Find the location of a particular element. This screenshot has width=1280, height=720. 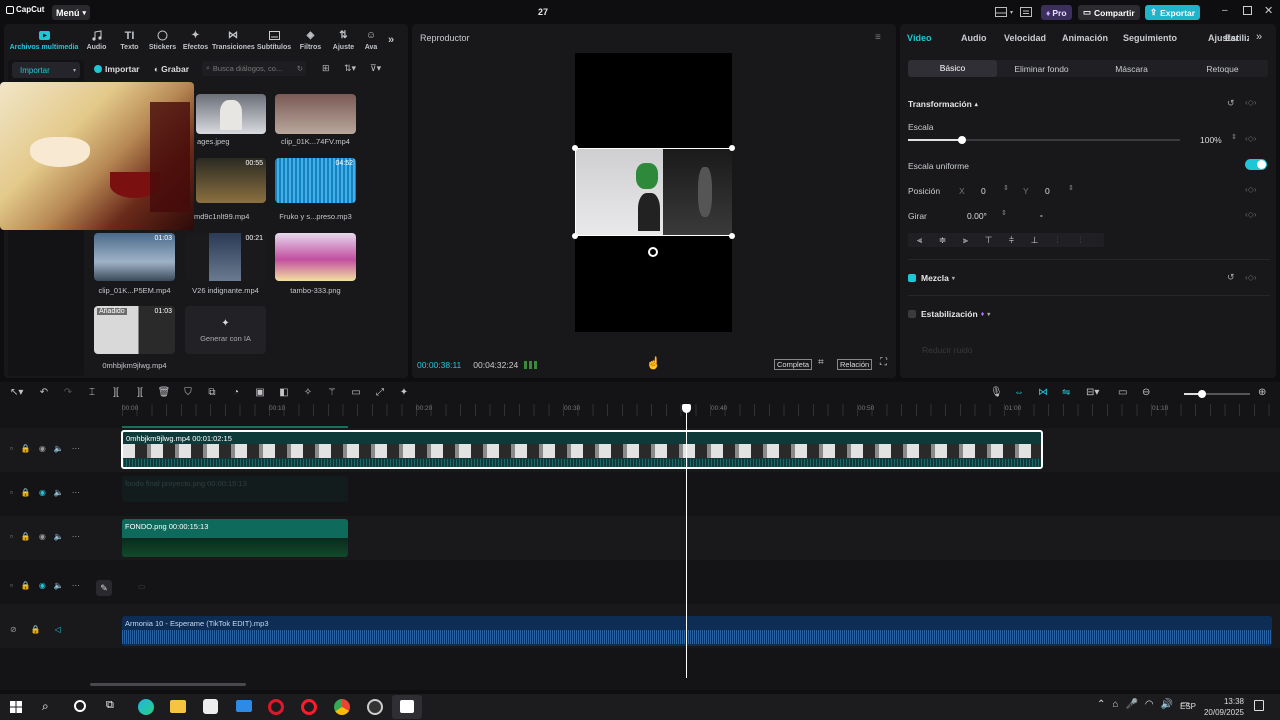

zoom-in-icon: ⊕ is located at coordinates (1262, 392).